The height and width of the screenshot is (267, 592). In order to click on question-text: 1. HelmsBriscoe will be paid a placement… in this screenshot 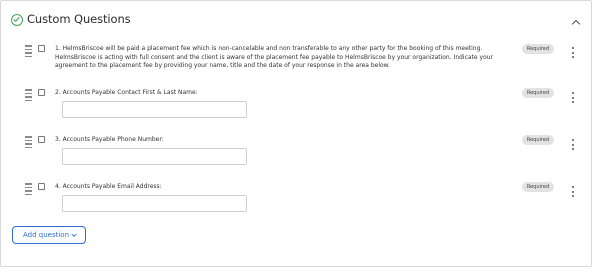, I will do `click(274, 57)`.